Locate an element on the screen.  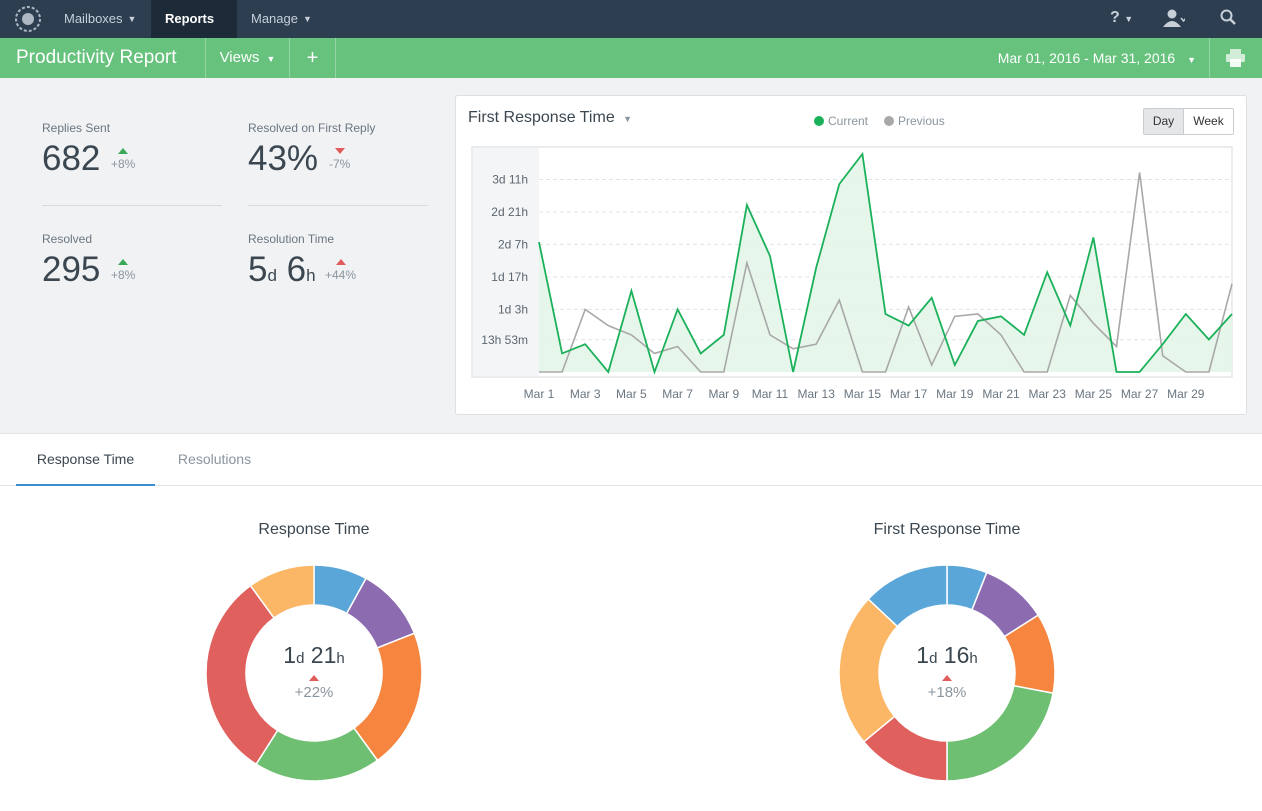
x-tick-label: Mar 9 is located at coordinates (723, 394).